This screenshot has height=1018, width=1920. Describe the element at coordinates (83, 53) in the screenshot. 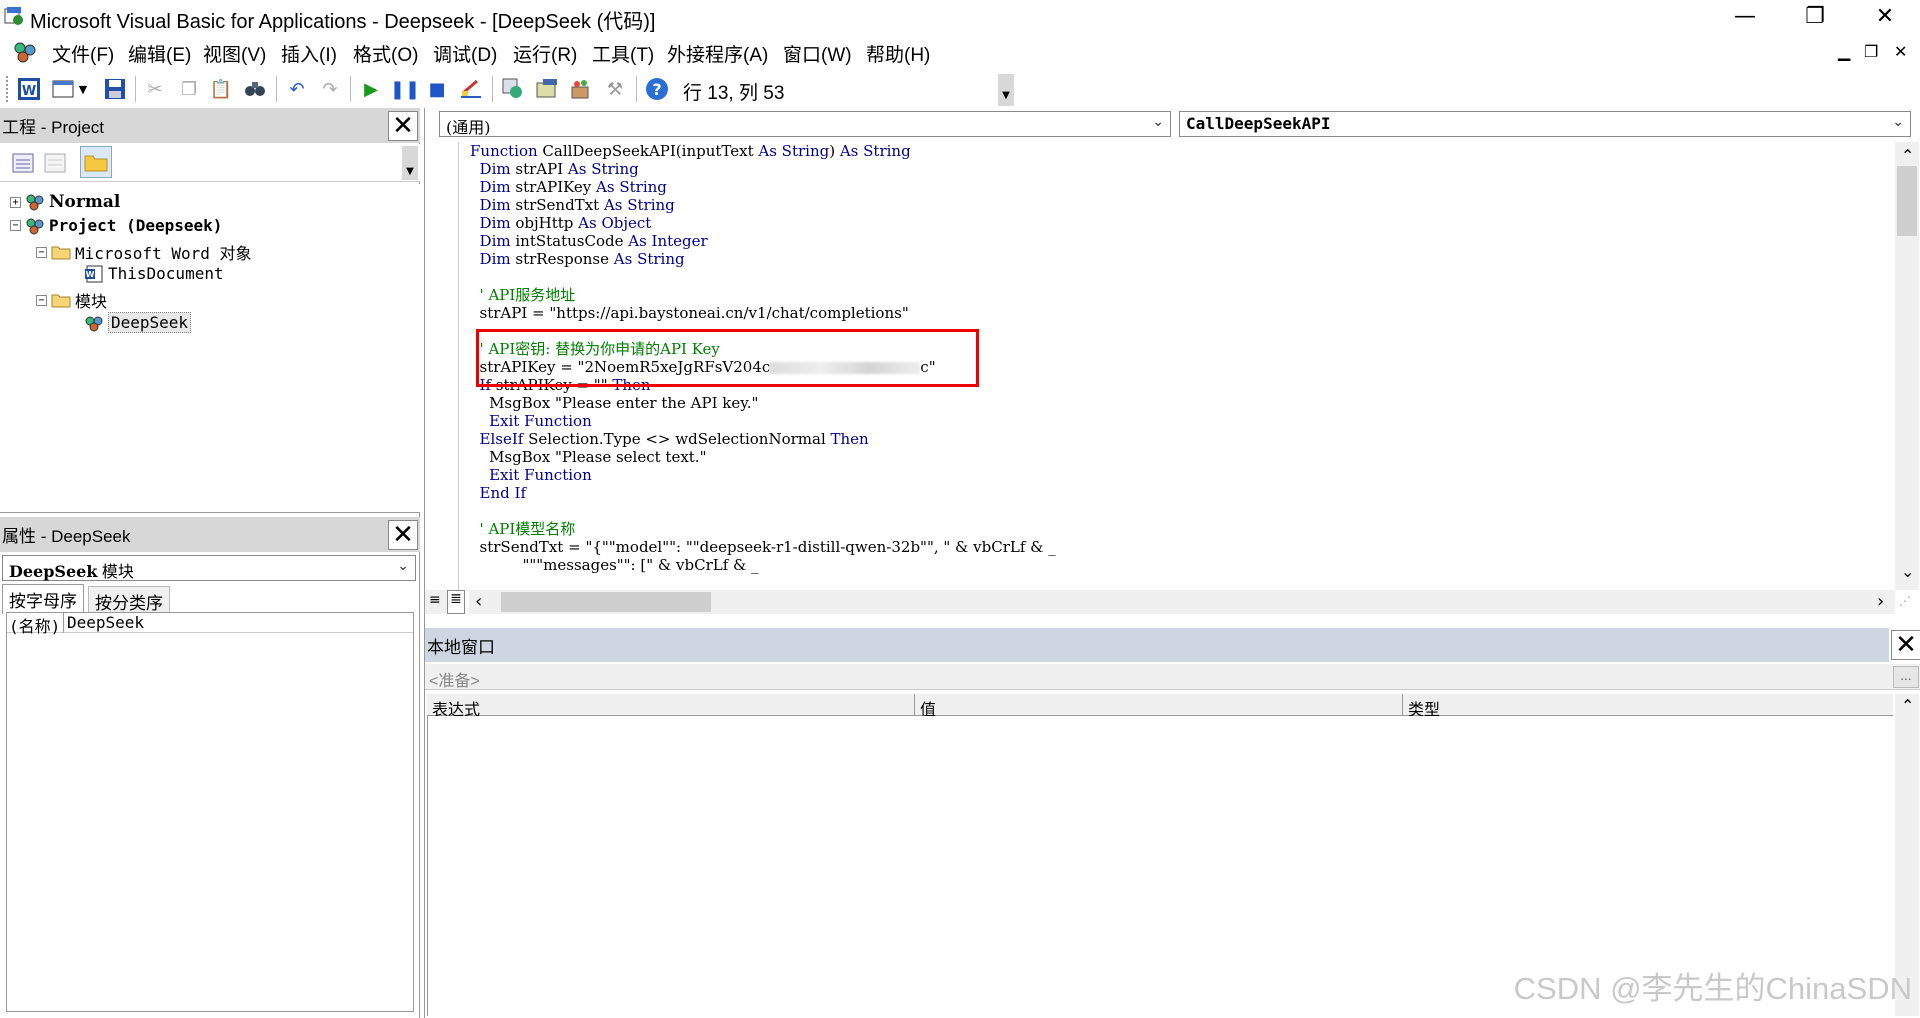

I see `menu-file: 文件(F)` at that location.